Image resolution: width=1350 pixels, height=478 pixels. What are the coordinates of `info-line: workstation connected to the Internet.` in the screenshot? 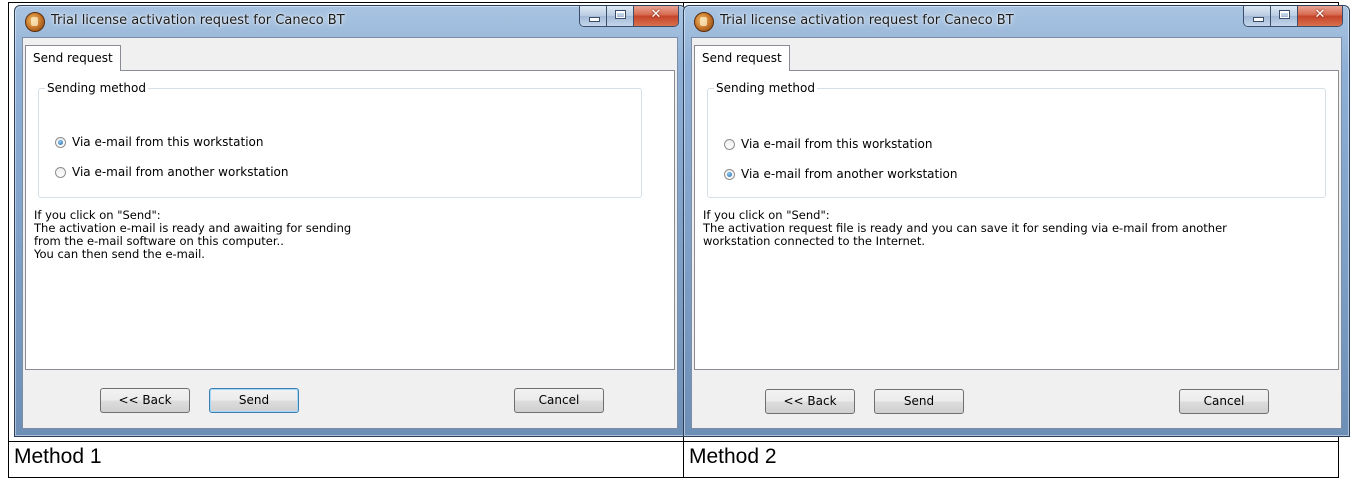 It's located at (814, 241).